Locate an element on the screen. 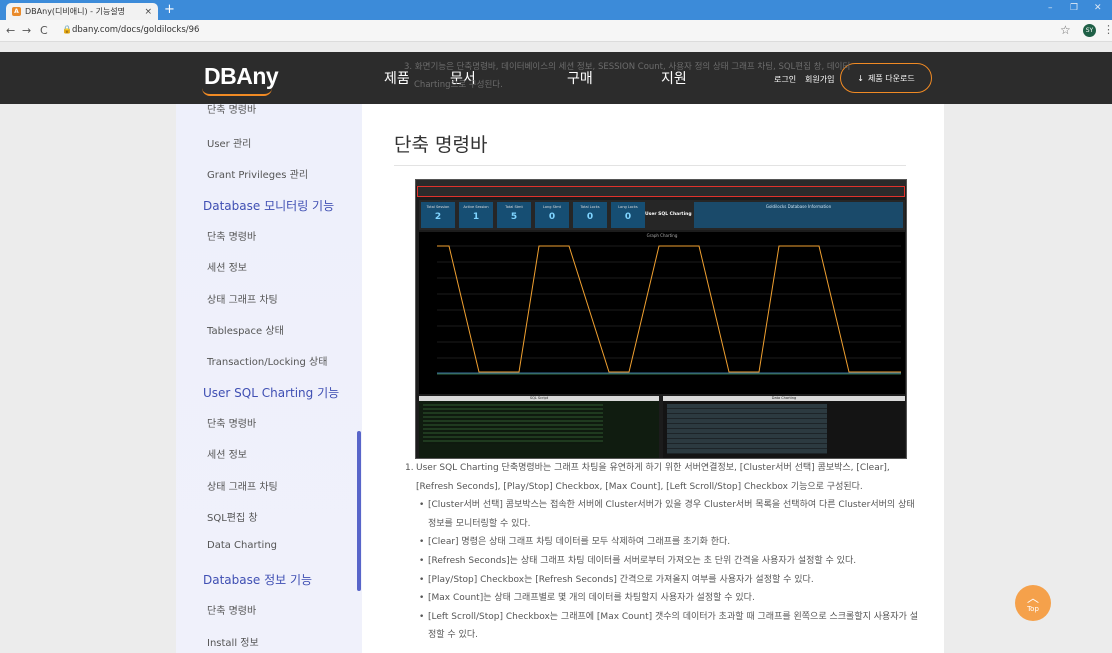 The image size is (1112, 653). chart-gridlines is located at coordinates (669, 310).